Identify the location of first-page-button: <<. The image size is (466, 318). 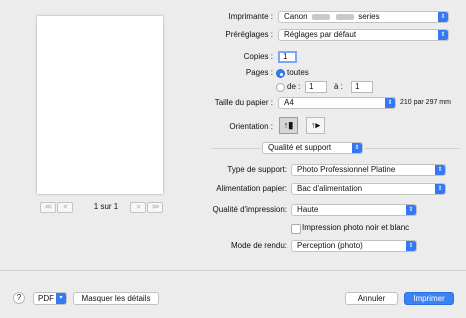
(48, 207).